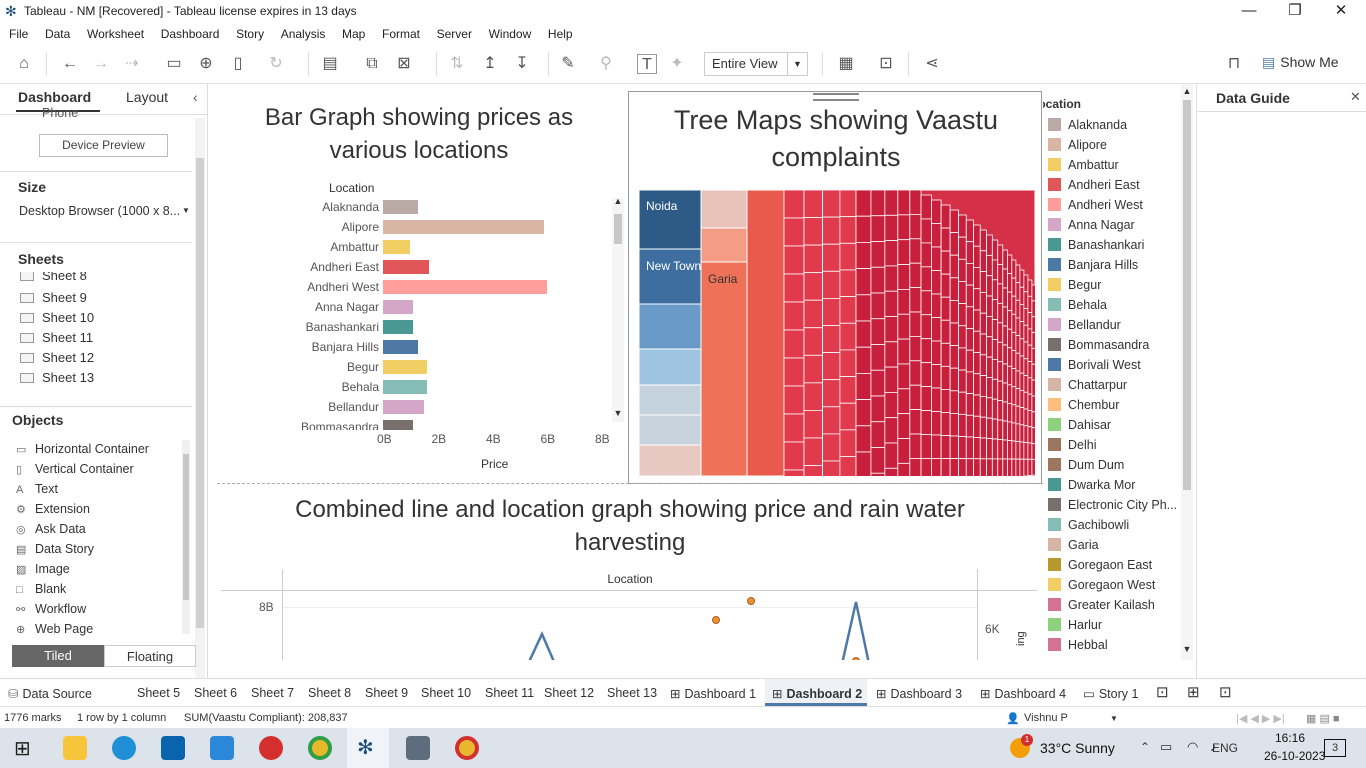  What do you see at coordinates (57, 377) in the screenshot?
I see `sheet-item: Sheet 13` at bounding box center [57, 377].